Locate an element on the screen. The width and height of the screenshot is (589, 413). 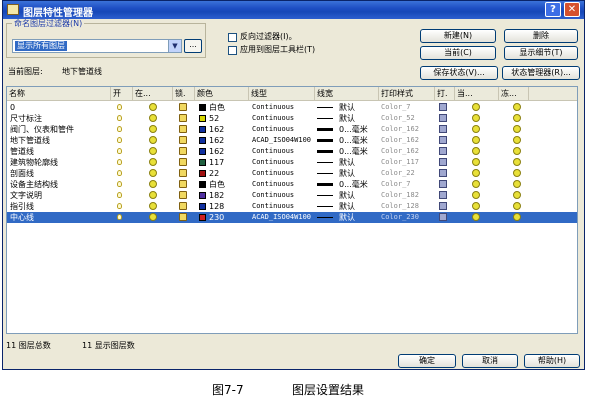
layer-name: 0 is located at coordinates (12, 107).